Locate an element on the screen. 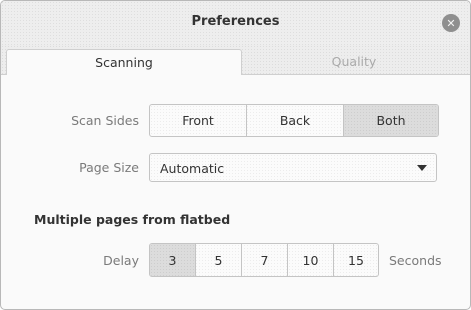 The width and height of the screenshot is (471, 310). page-size-value: Automatic is located at coordinates (192, 168).